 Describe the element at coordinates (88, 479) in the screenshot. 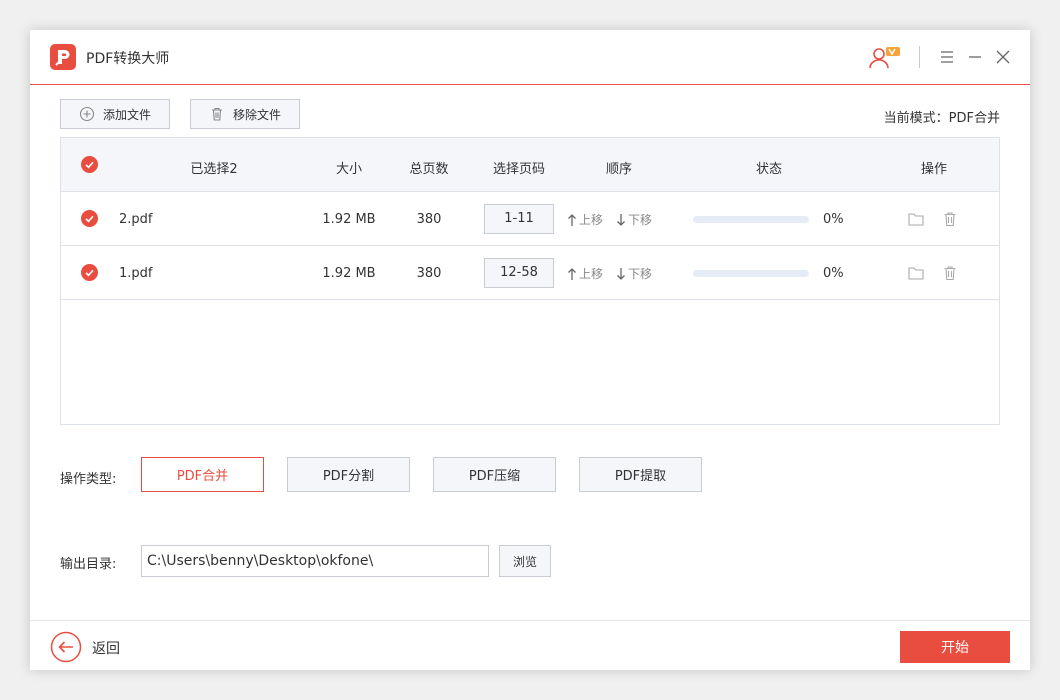

I see `operation-type-label: 操作类型:` at that location.